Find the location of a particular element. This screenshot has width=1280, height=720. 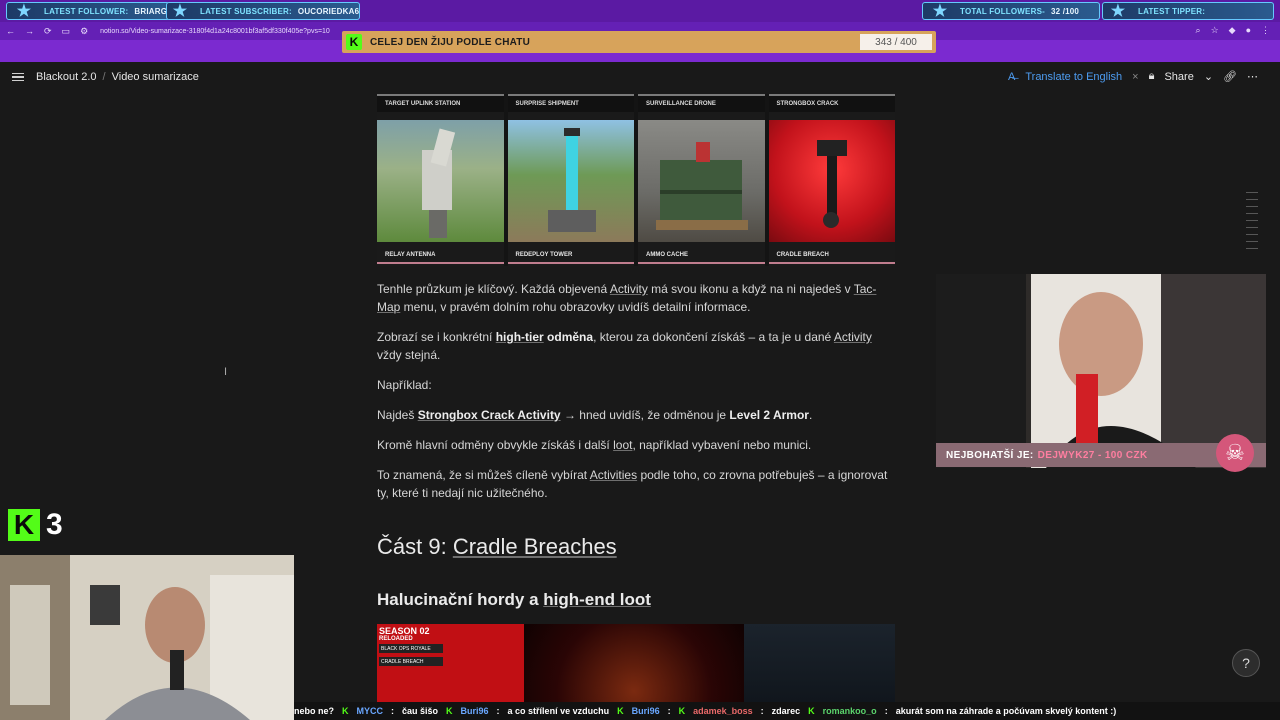

chat-message: nebo ne? is located at coordinates (314, 711).